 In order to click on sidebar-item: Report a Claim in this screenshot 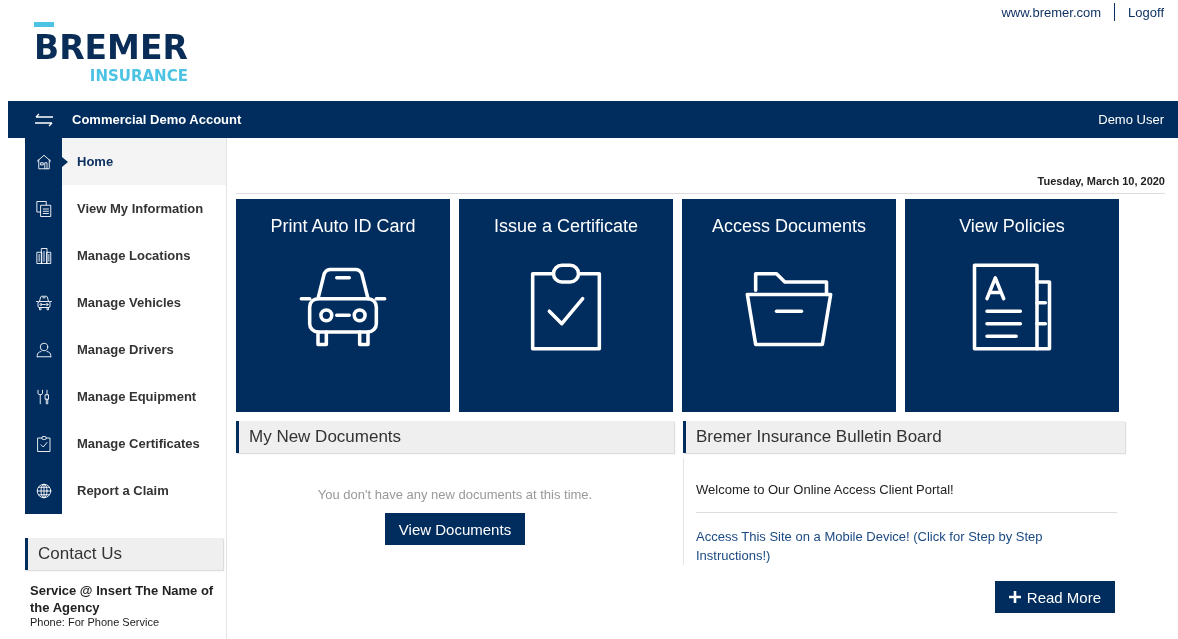, I will do `click(125, 490)`.